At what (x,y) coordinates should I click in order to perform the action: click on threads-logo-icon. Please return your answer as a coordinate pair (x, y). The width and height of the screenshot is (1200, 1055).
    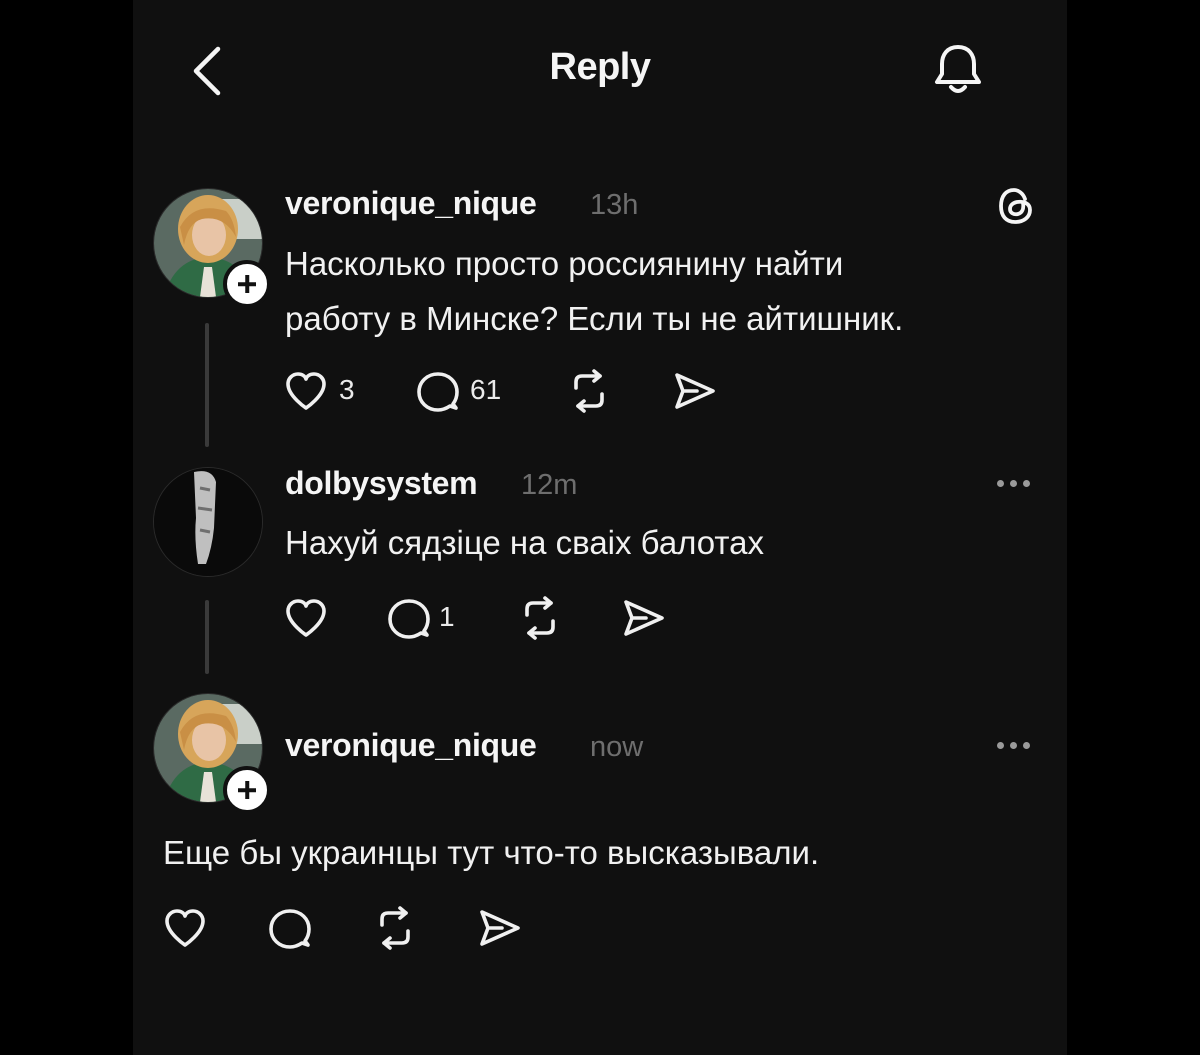
    Looking at the image, I should click on (1015, 206).